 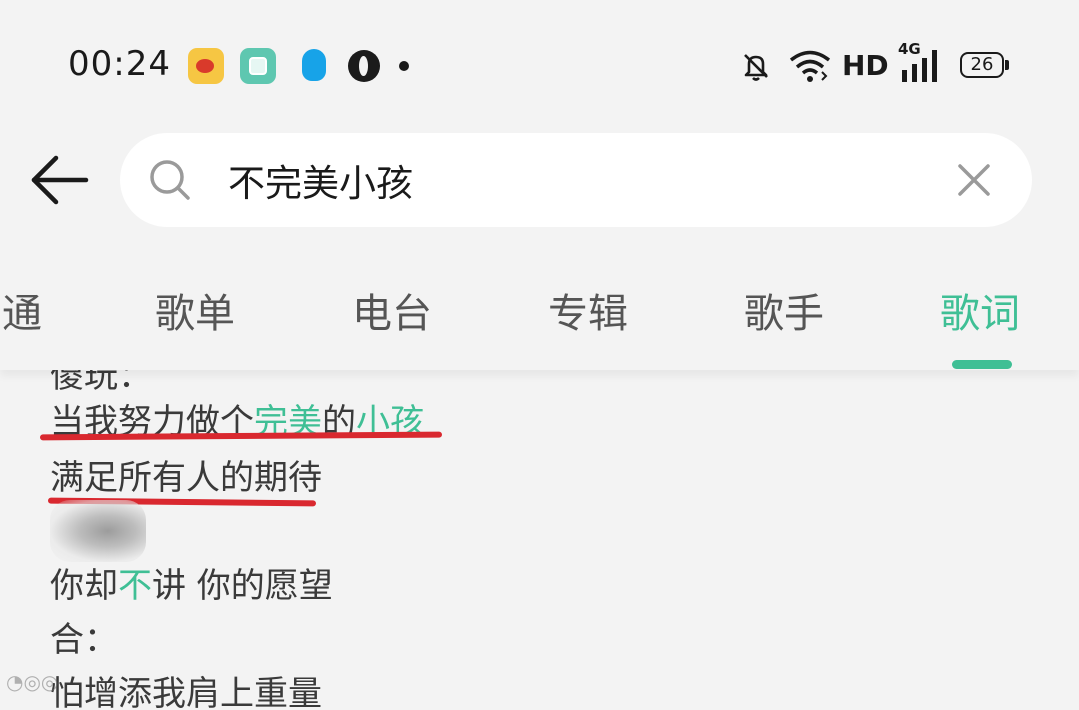 I want to click on bell-off-icon, so click(x=756, y=67).